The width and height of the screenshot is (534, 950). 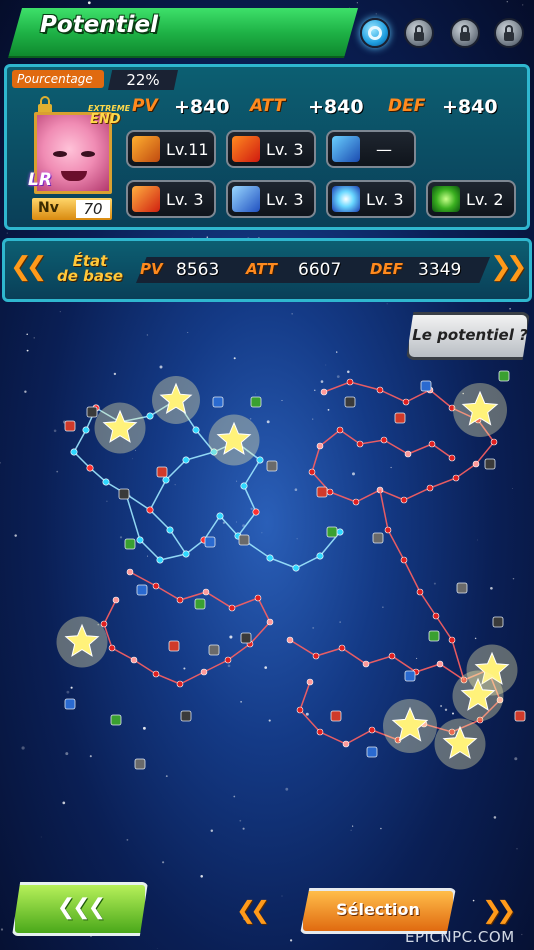 I want to click on skill-slot-1: Lv.11, so click(x=171, y=149).